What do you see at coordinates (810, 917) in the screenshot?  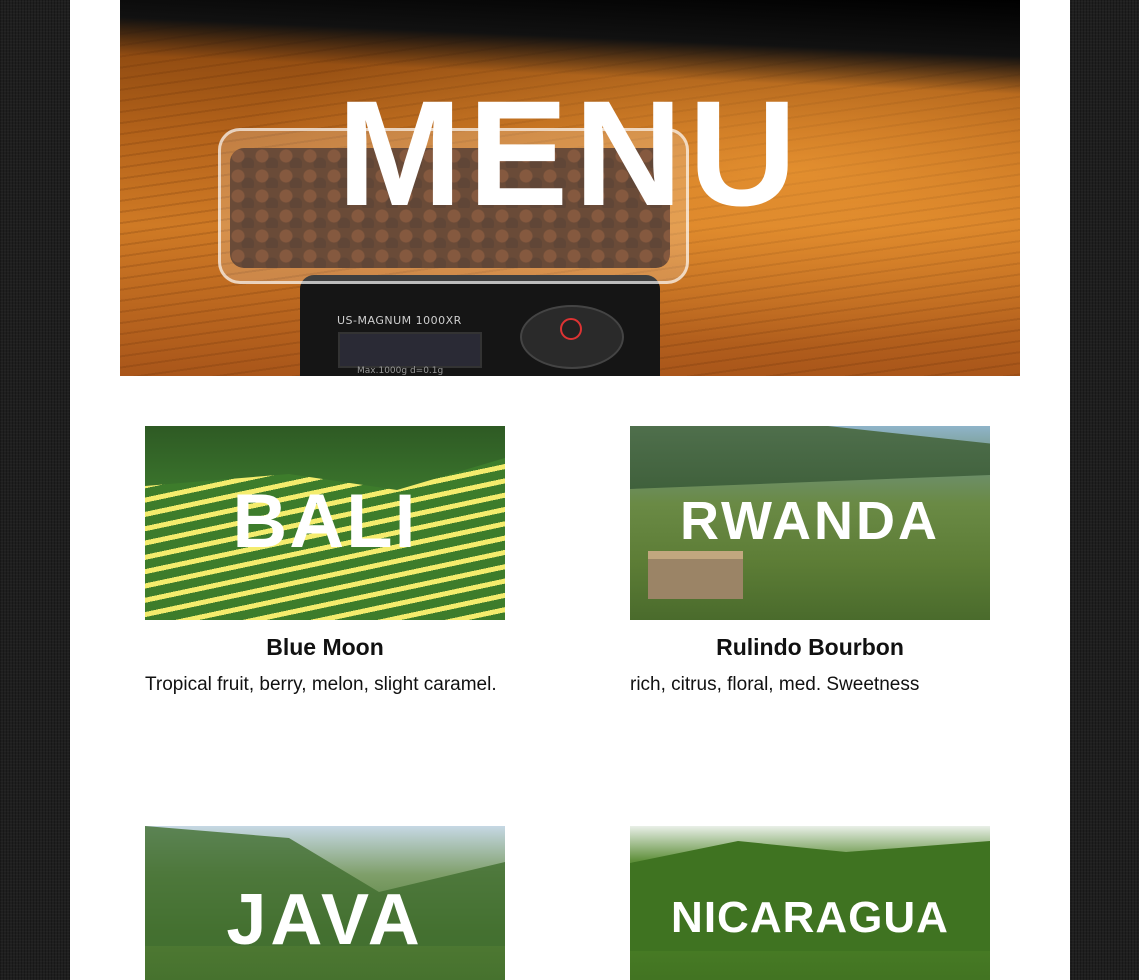 I see `region-label: NICARAGUA` at bounding box center [810, 917].